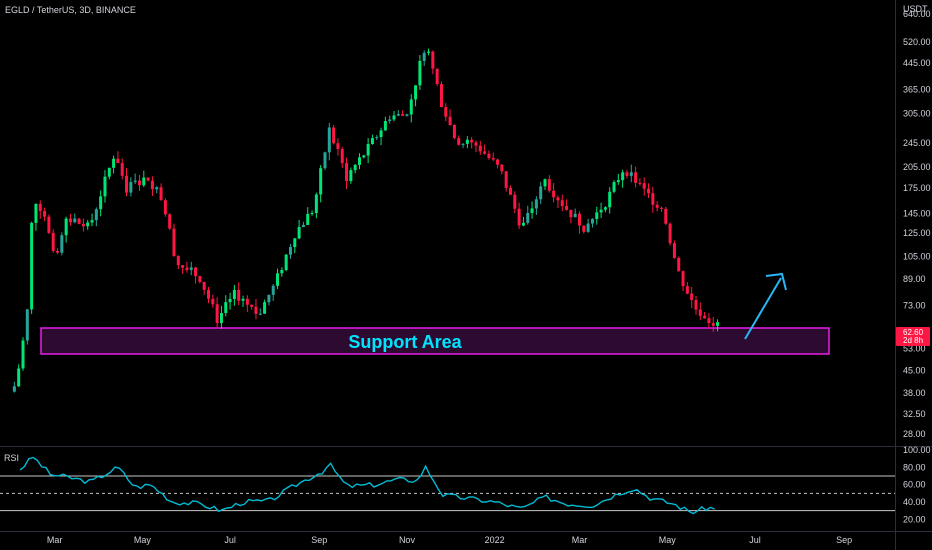 The height and width of the screenshot is (550, 932). I want to click on price-tick-label: 38.00, so click(914, 393).